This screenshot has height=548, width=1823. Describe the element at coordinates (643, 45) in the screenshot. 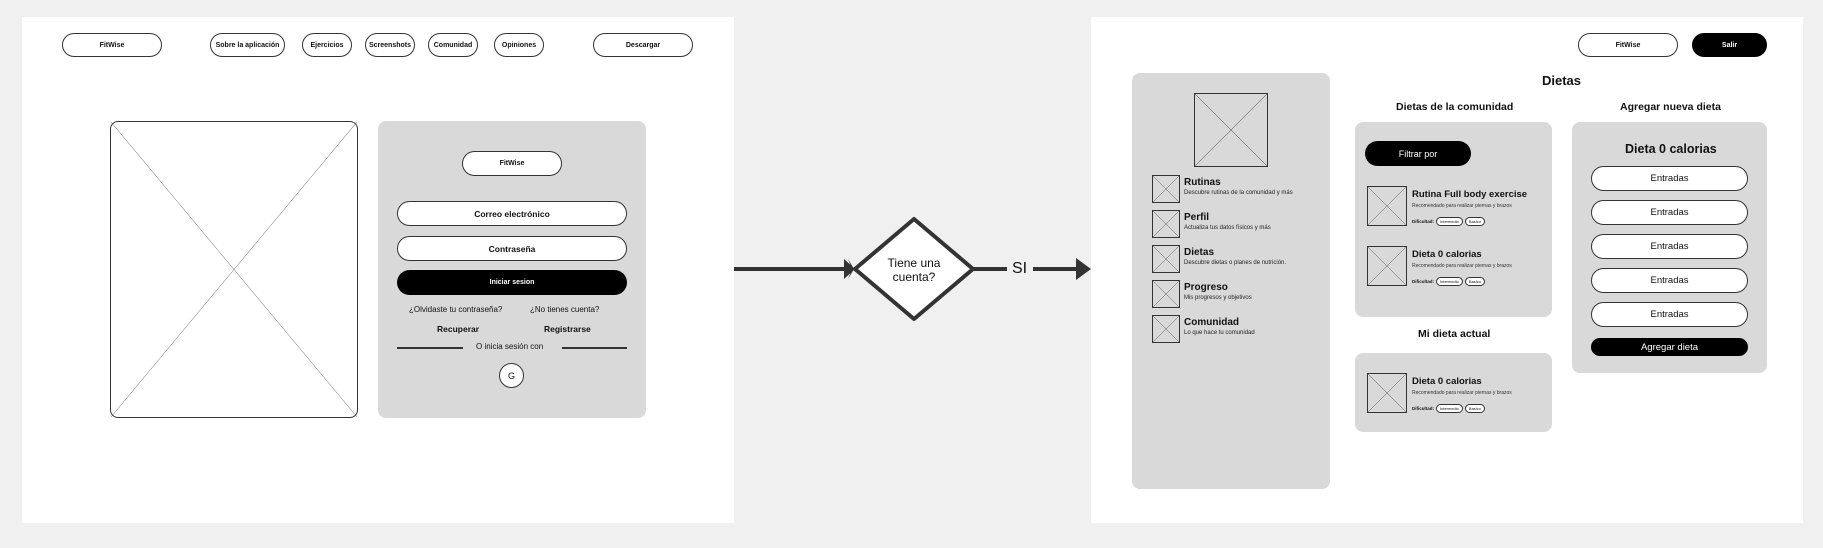

I see `nav-download-button: Descargar` at that location.